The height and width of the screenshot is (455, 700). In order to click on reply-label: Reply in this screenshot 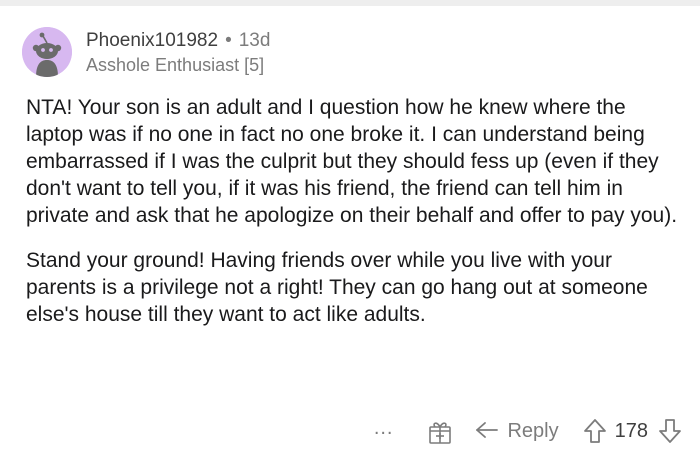, I will do `click(533, 430)`.